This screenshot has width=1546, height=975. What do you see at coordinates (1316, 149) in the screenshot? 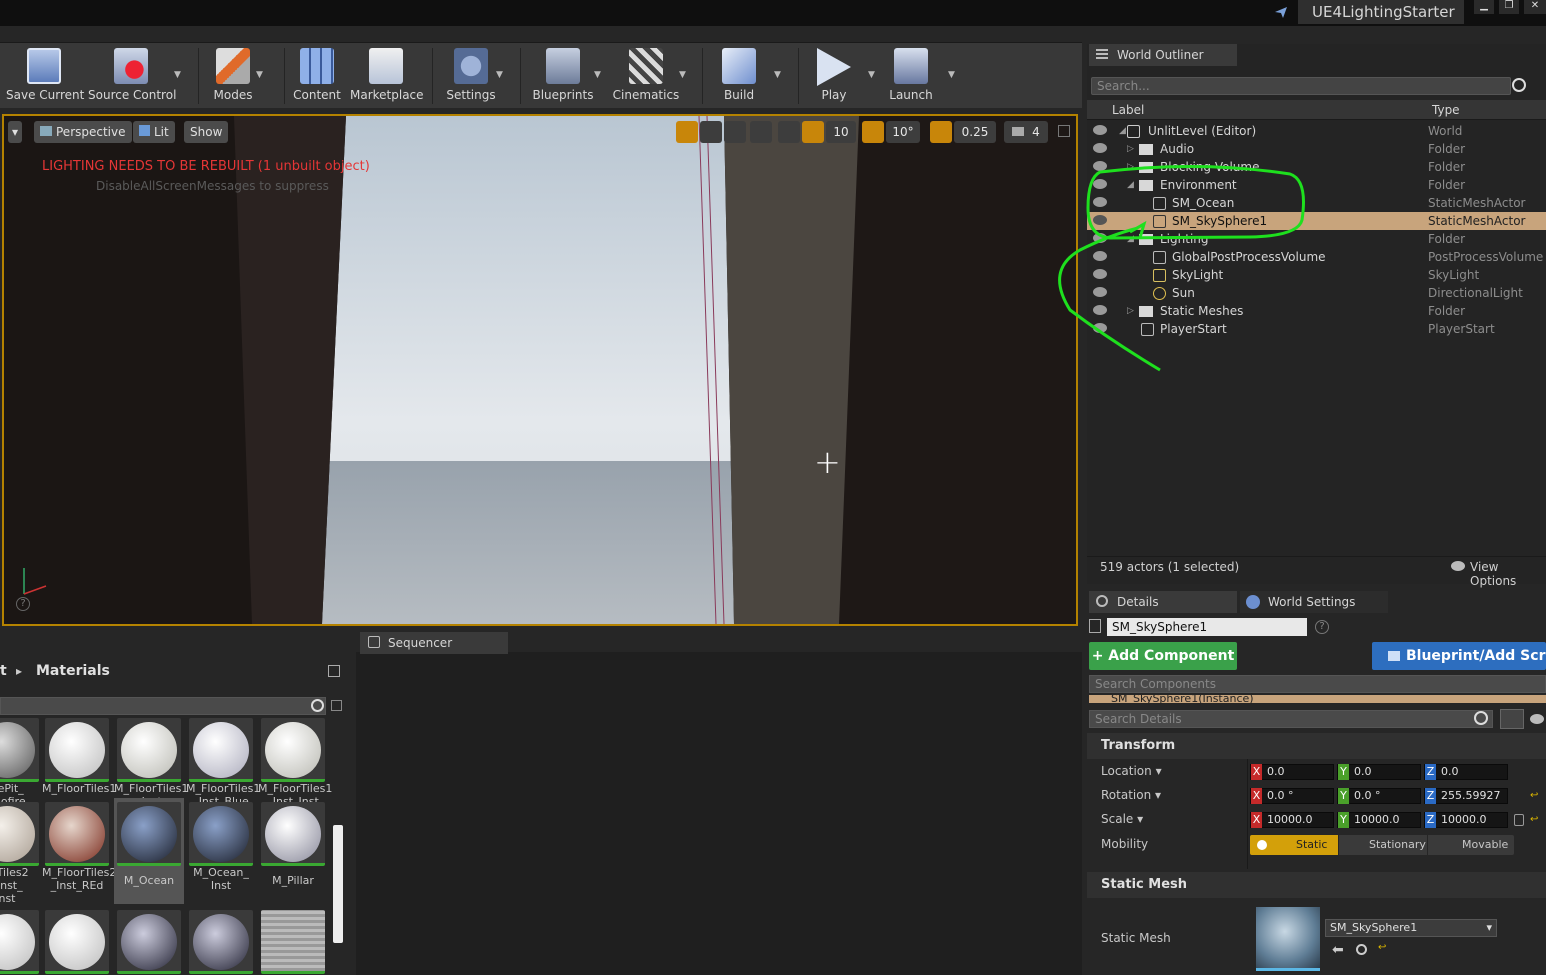
I see `outliner-row: ▷ Audio Folder` at bounding box center [1316, 149].